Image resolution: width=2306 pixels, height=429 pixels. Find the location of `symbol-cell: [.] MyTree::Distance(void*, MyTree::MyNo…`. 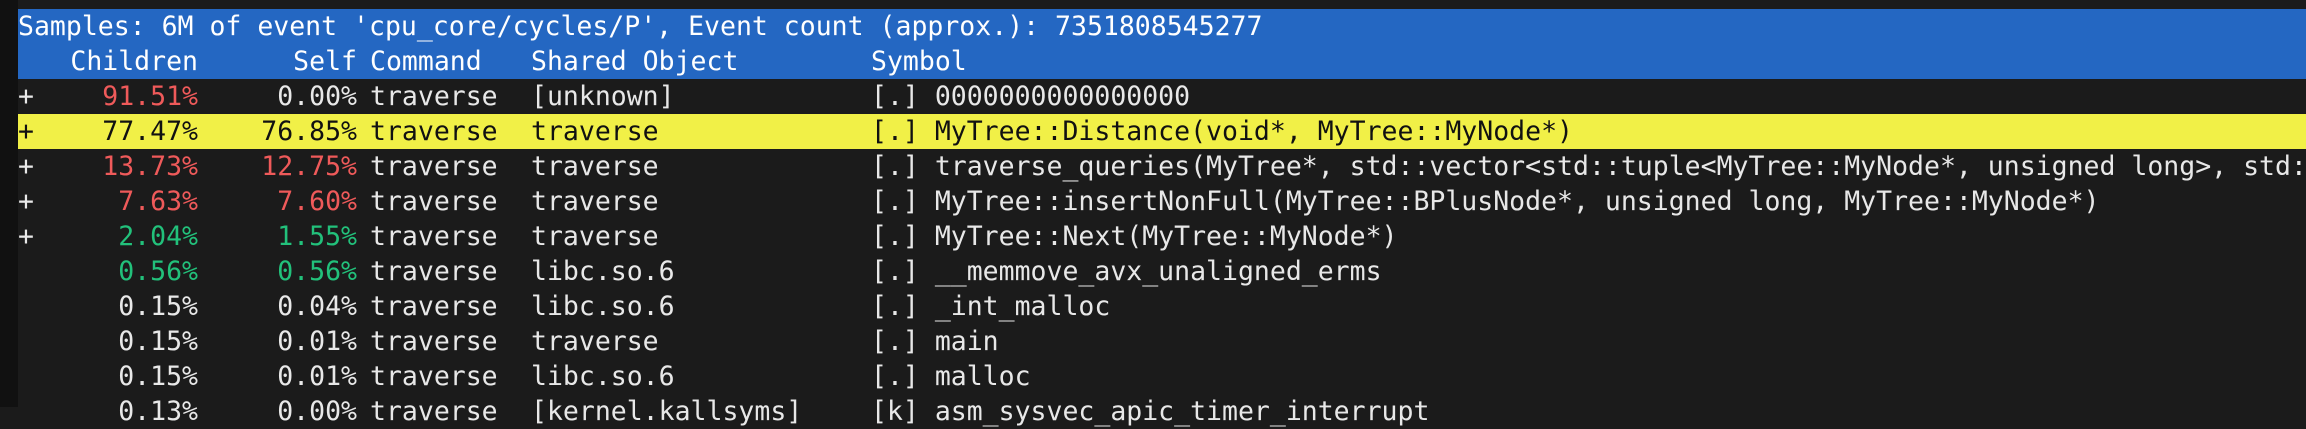

symbol-cell: [.] MyTree::Distance(void*, MyTree::MyNo… is located at coordinates (1222, 131).